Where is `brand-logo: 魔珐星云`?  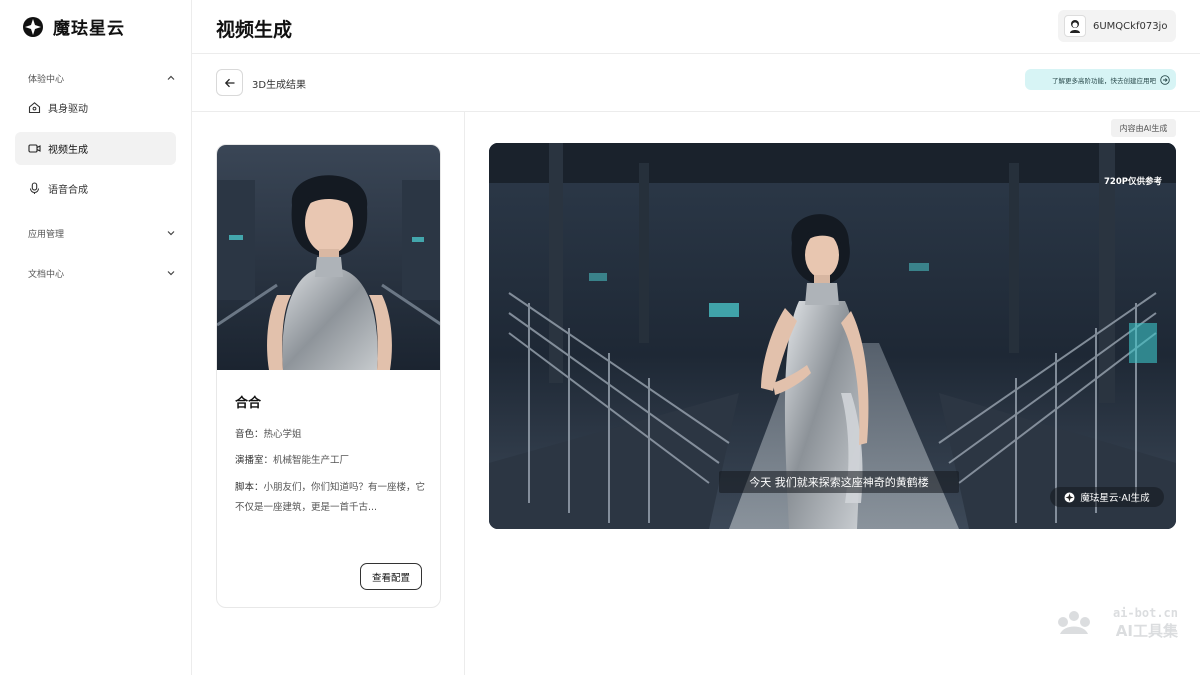
brand-logo: 魔珐星云 is located at coordinates (73, 26).